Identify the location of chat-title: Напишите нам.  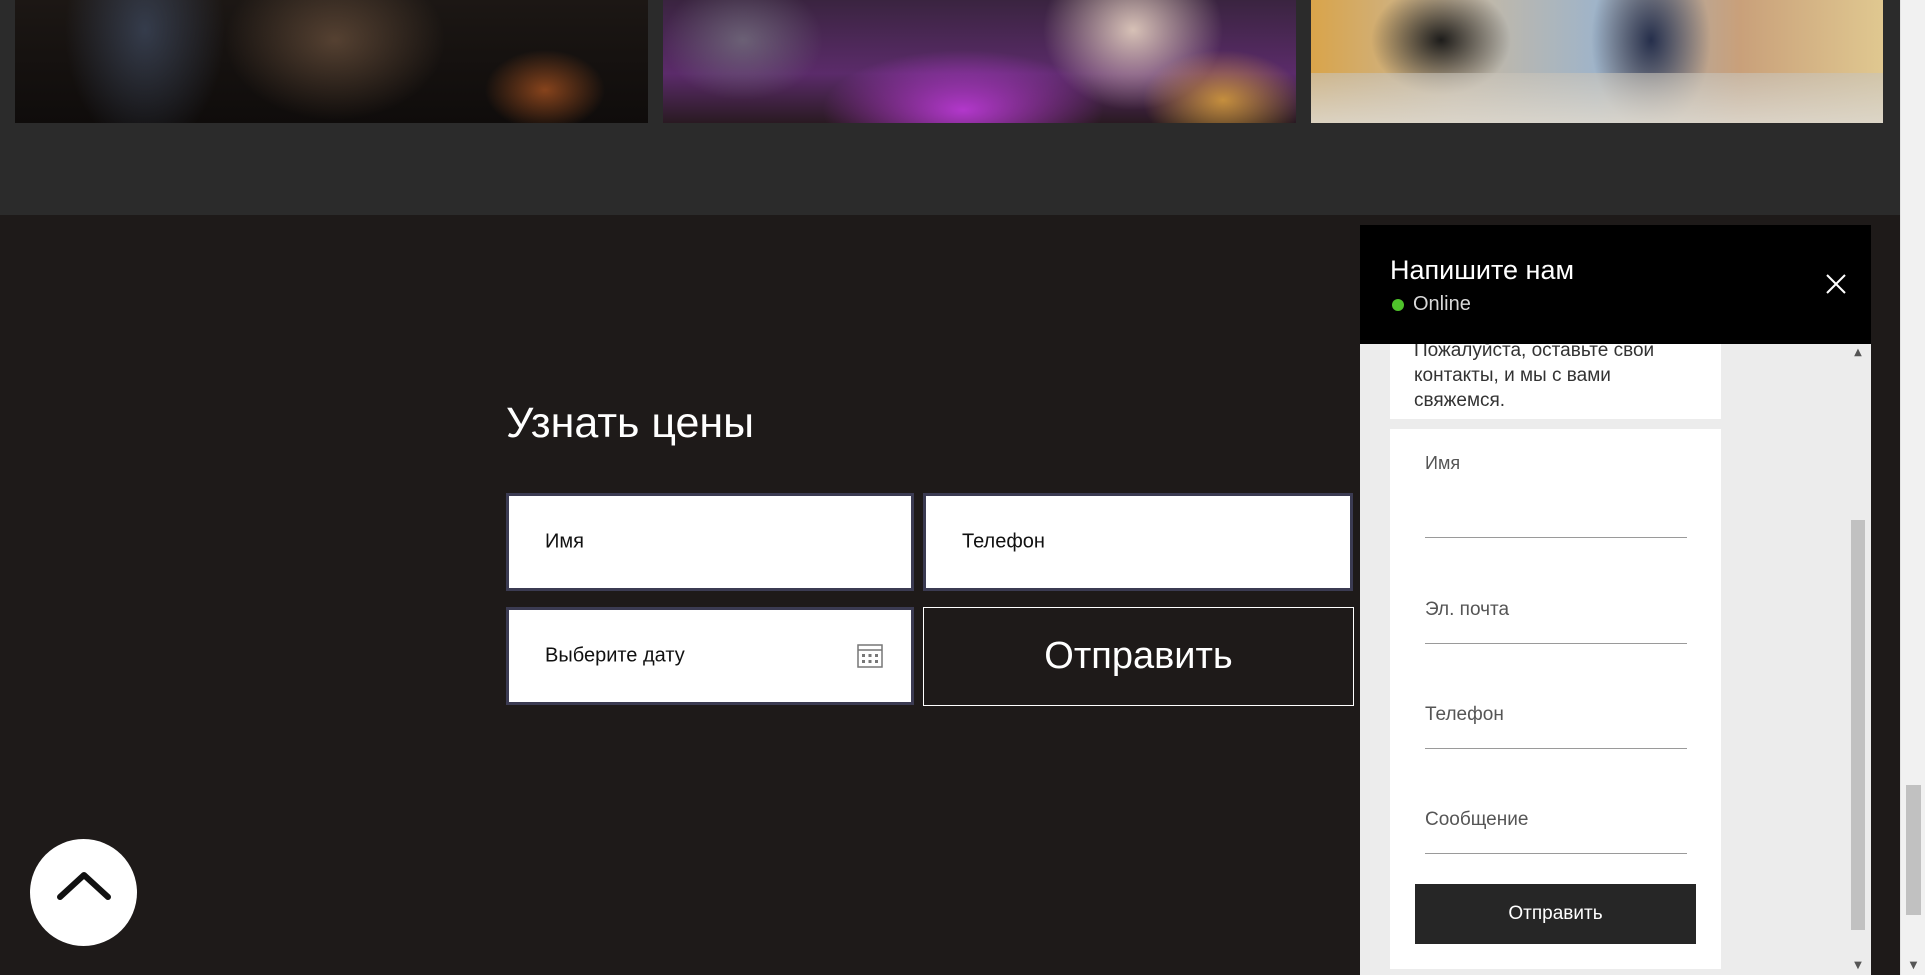
(1482, 270).